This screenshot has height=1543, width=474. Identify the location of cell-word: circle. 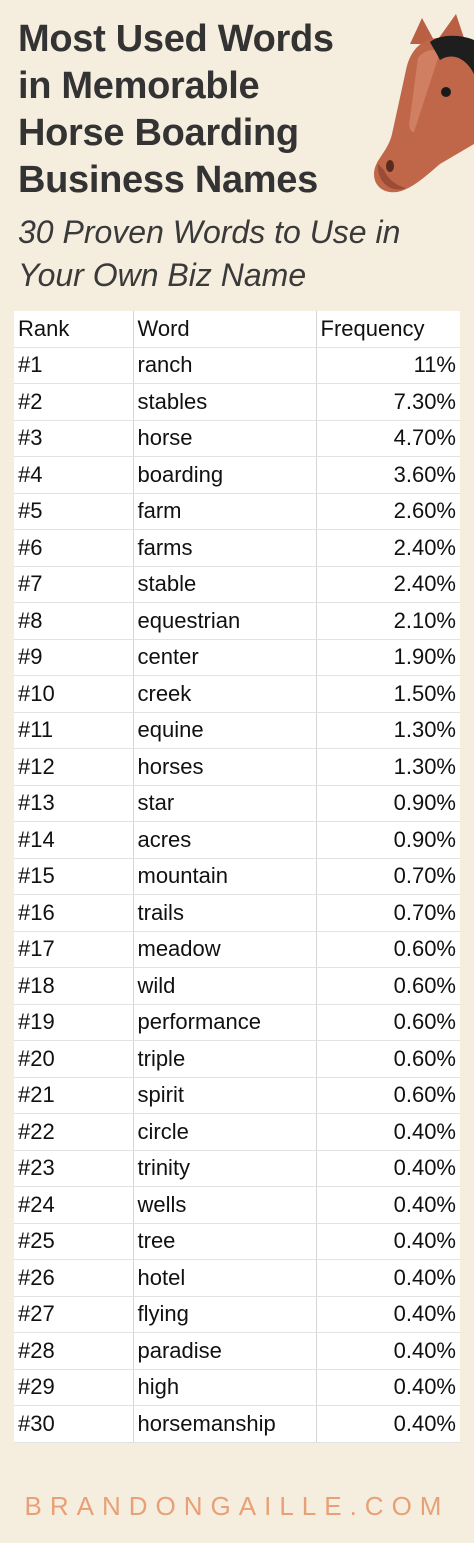
(225, 1132).